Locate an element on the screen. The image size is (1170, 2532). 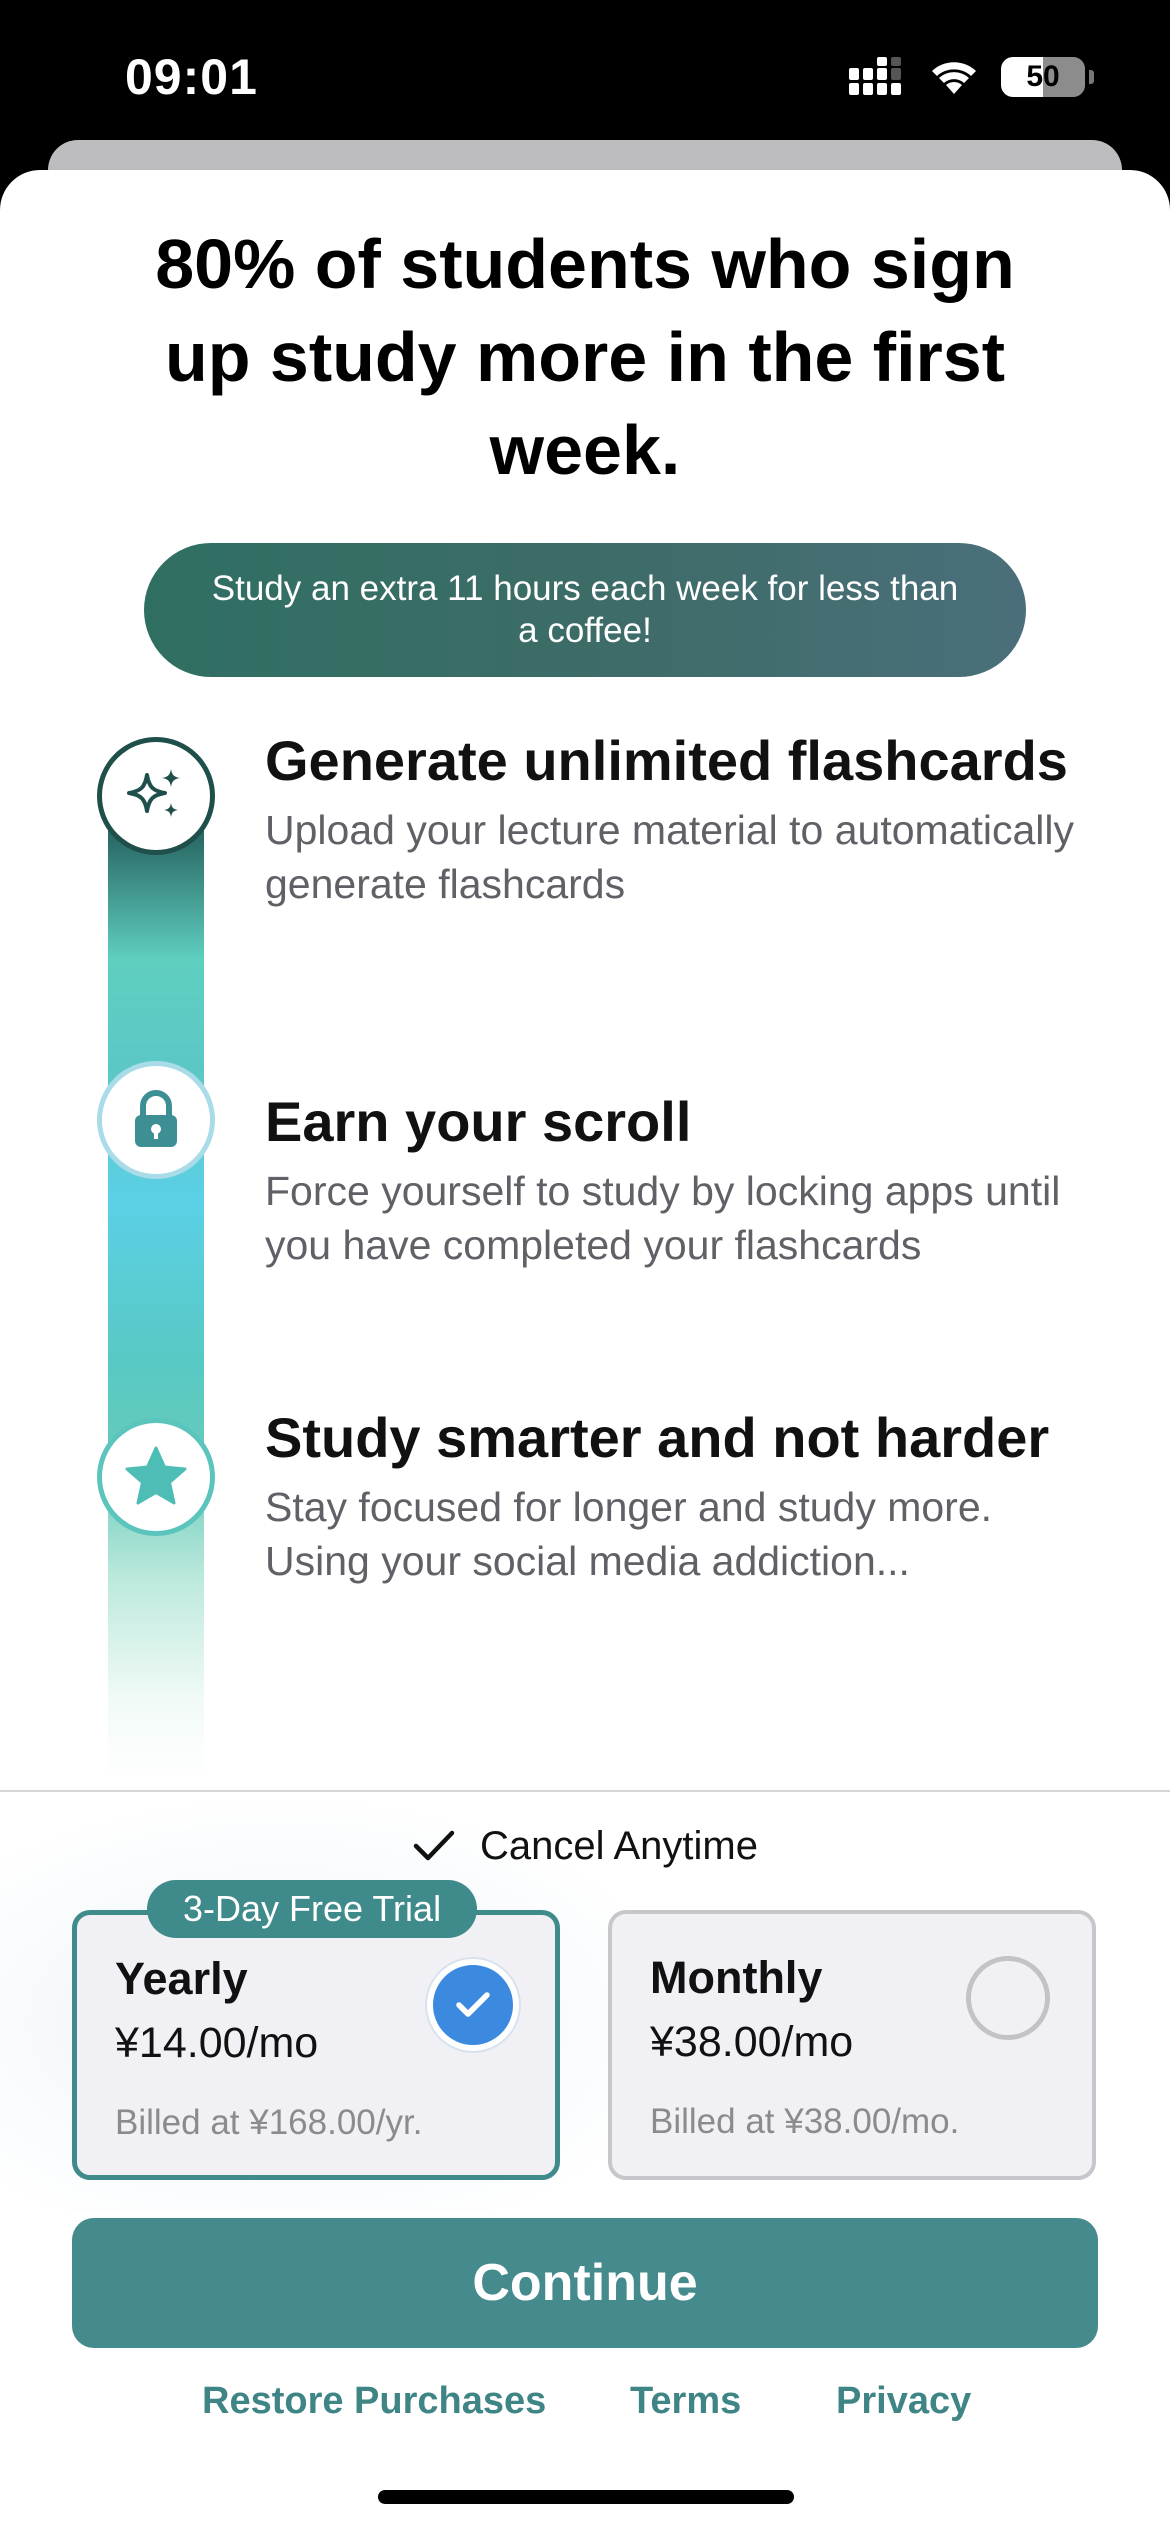
plan-name: Yearly is located at coordinates (181, 1978).